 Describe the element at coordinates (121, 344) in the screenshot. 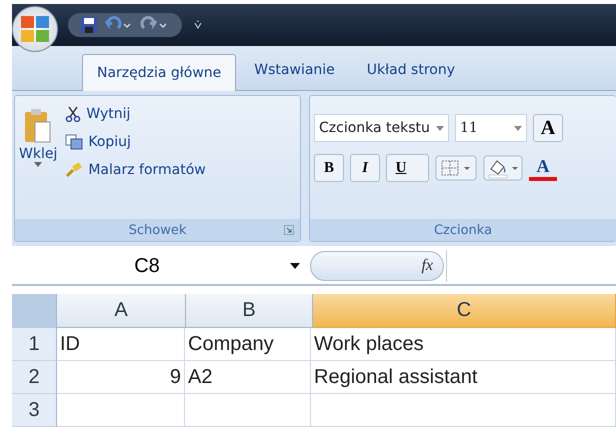

I see `table-cell: ID` at that location.